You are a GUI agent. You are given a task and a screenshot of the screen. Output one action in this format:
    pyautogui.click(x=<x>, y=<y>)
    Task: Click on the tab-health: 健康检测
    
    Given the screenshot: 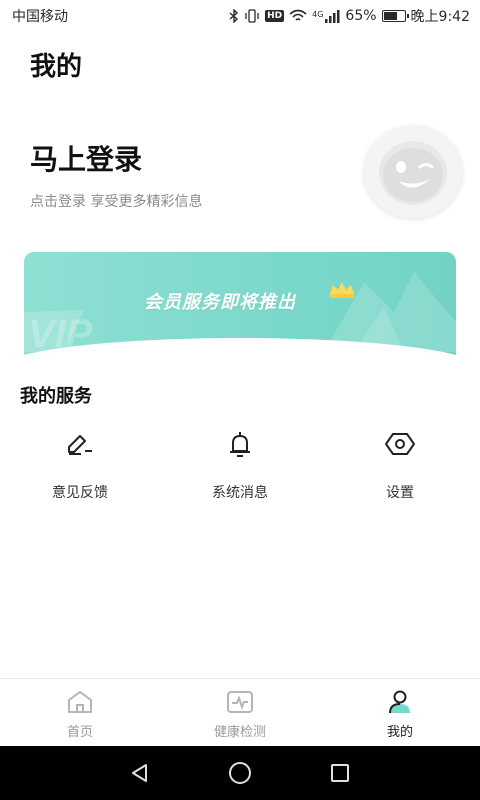 What is the action you would take?
    pyautogui.click(x=240, y=712)
    